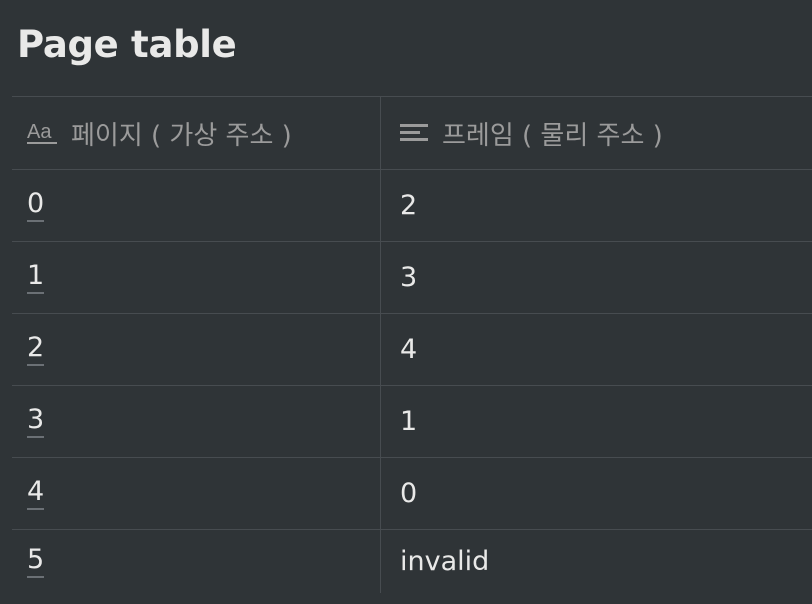 This screenshot has height=604, width=812. I want to click on frame-value: 3, so click(409, 277).